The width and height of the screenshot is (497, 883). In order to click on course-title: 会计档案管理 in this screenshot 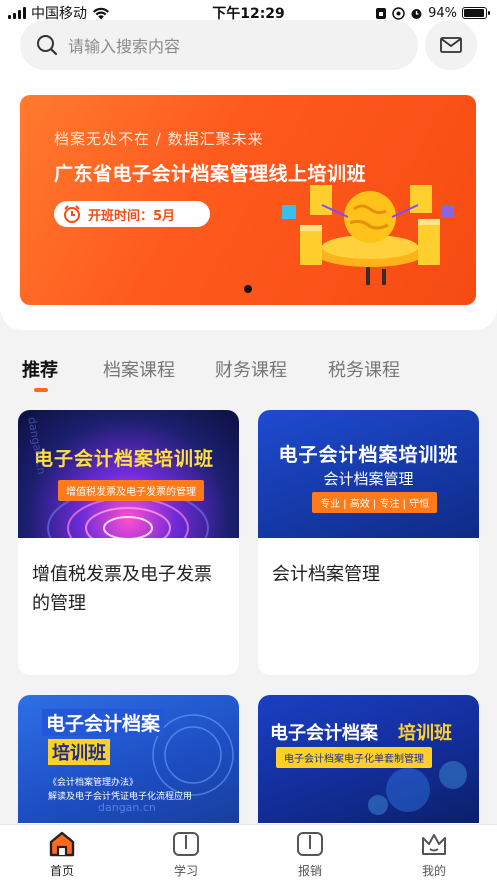, I will do `click(326, 574)`.